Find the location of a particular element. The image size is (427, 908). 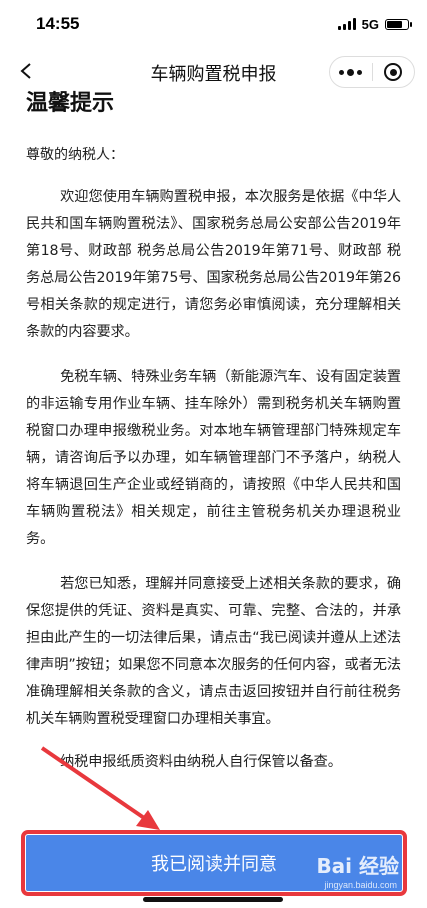

more-button is located at coordinates (351, 72).